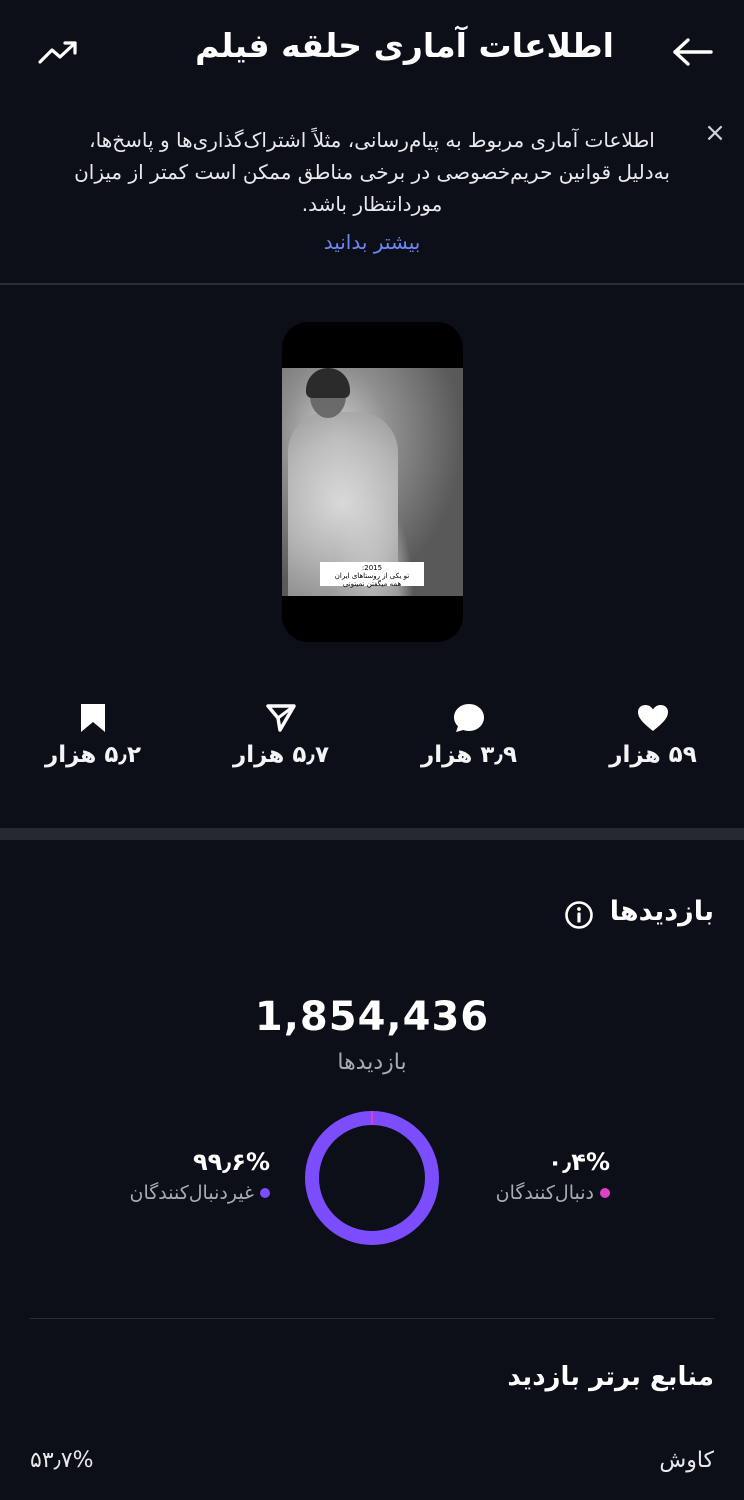  What do you see at coordinates (579, 915) in the screenshot?
I see `info-icon` at bounding box center [579, 915].